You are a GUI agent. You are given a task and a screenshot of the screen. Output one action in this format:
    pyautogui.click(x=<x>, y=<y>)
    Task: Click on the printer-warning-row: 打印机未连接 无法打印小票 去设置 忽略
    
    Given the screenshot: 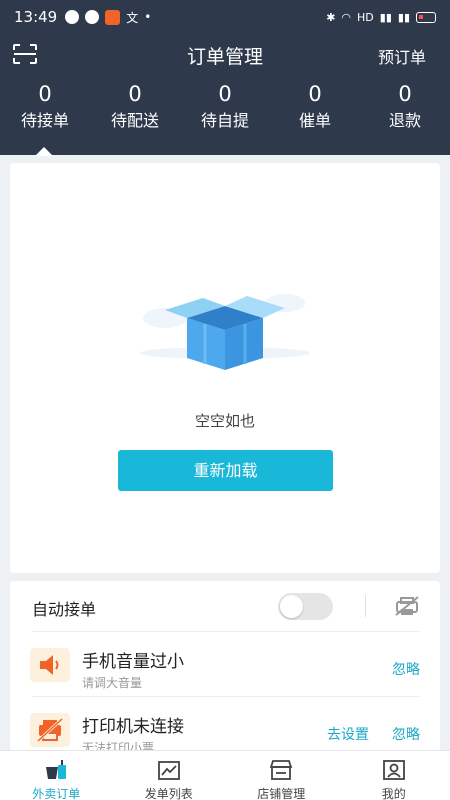 What is the action you would take?
    pyautogui.click(x=225, y=724)
    